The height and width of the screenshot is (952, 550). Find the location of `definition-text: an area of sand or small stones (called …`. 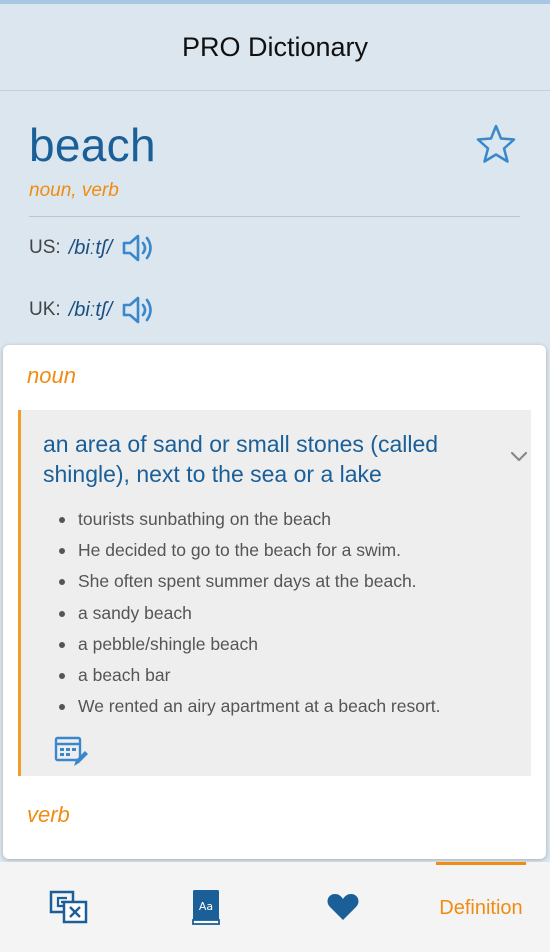

definition-text: an area of sand or small stones (called … is located at coordinates (241, 459).